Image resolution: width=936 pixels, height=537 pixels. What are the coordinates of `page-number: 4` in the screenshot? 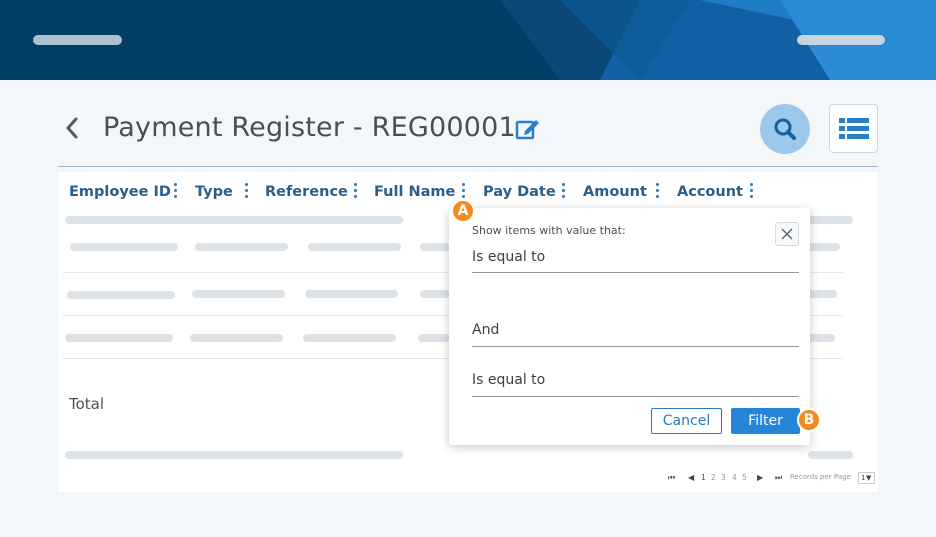 It's located at (734, 477).